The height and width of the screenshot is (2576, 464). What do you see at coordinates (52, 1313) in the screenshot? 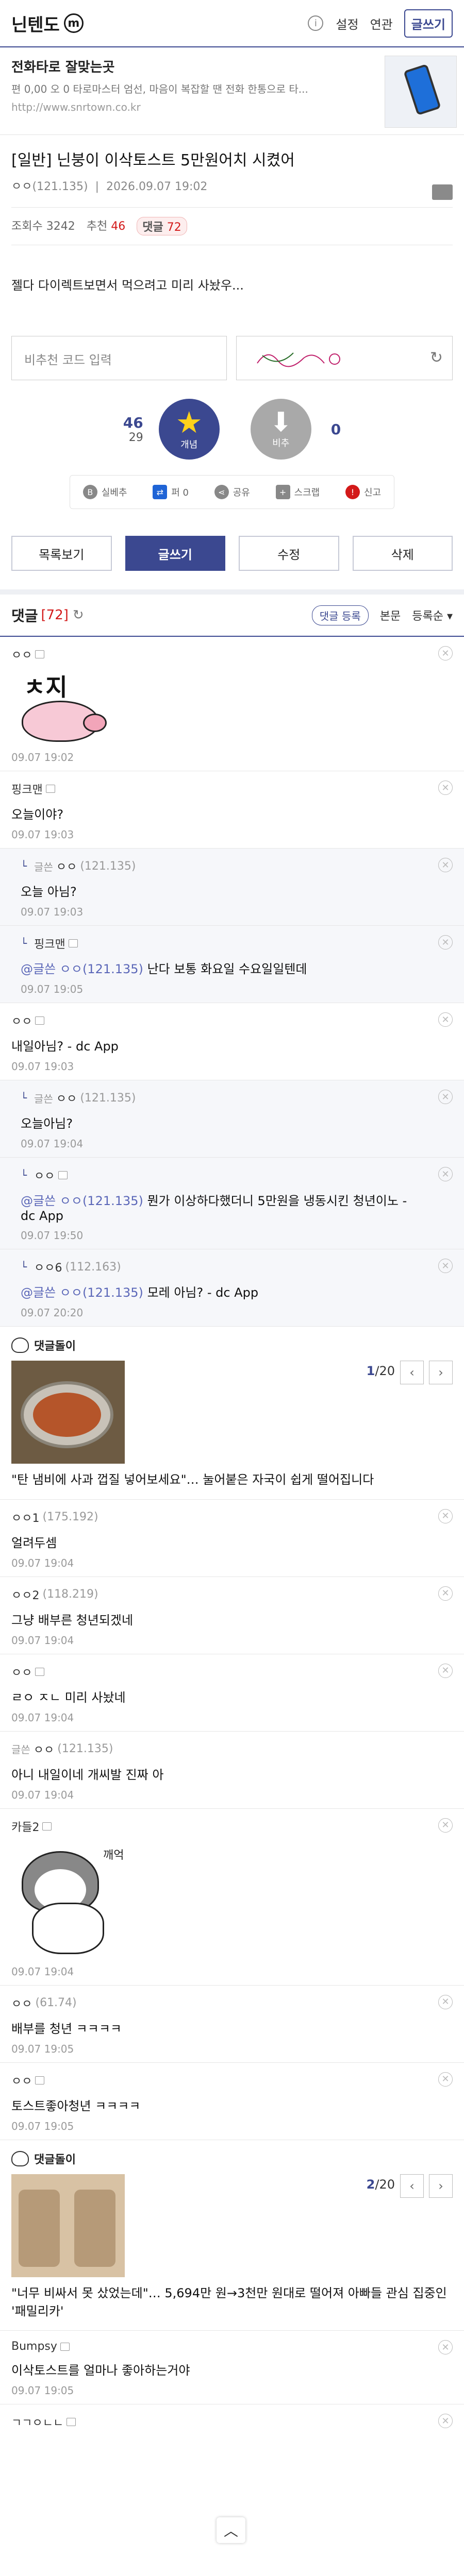
I see `comment-time: 09.07 20:20` at bounding box center [52, 1313].